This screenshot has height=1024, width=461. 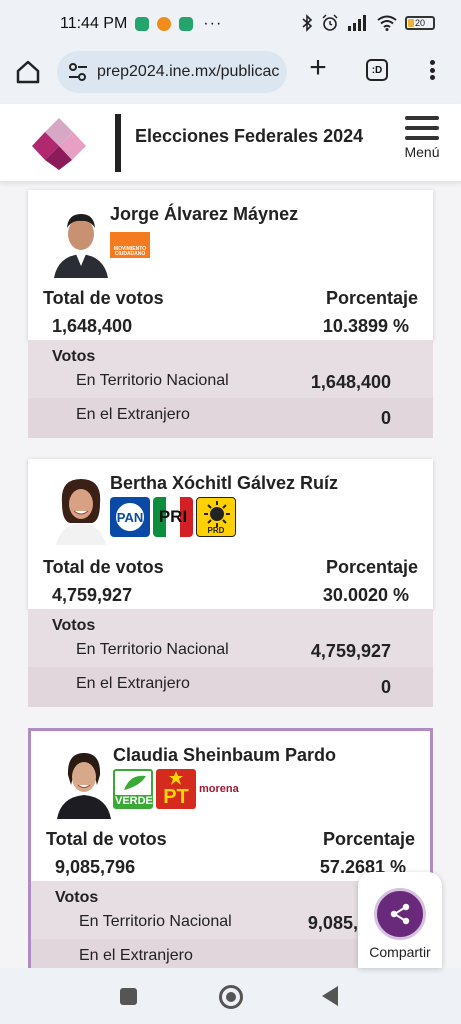 I want to click on alarm-icon, so click(x=330, y=22).